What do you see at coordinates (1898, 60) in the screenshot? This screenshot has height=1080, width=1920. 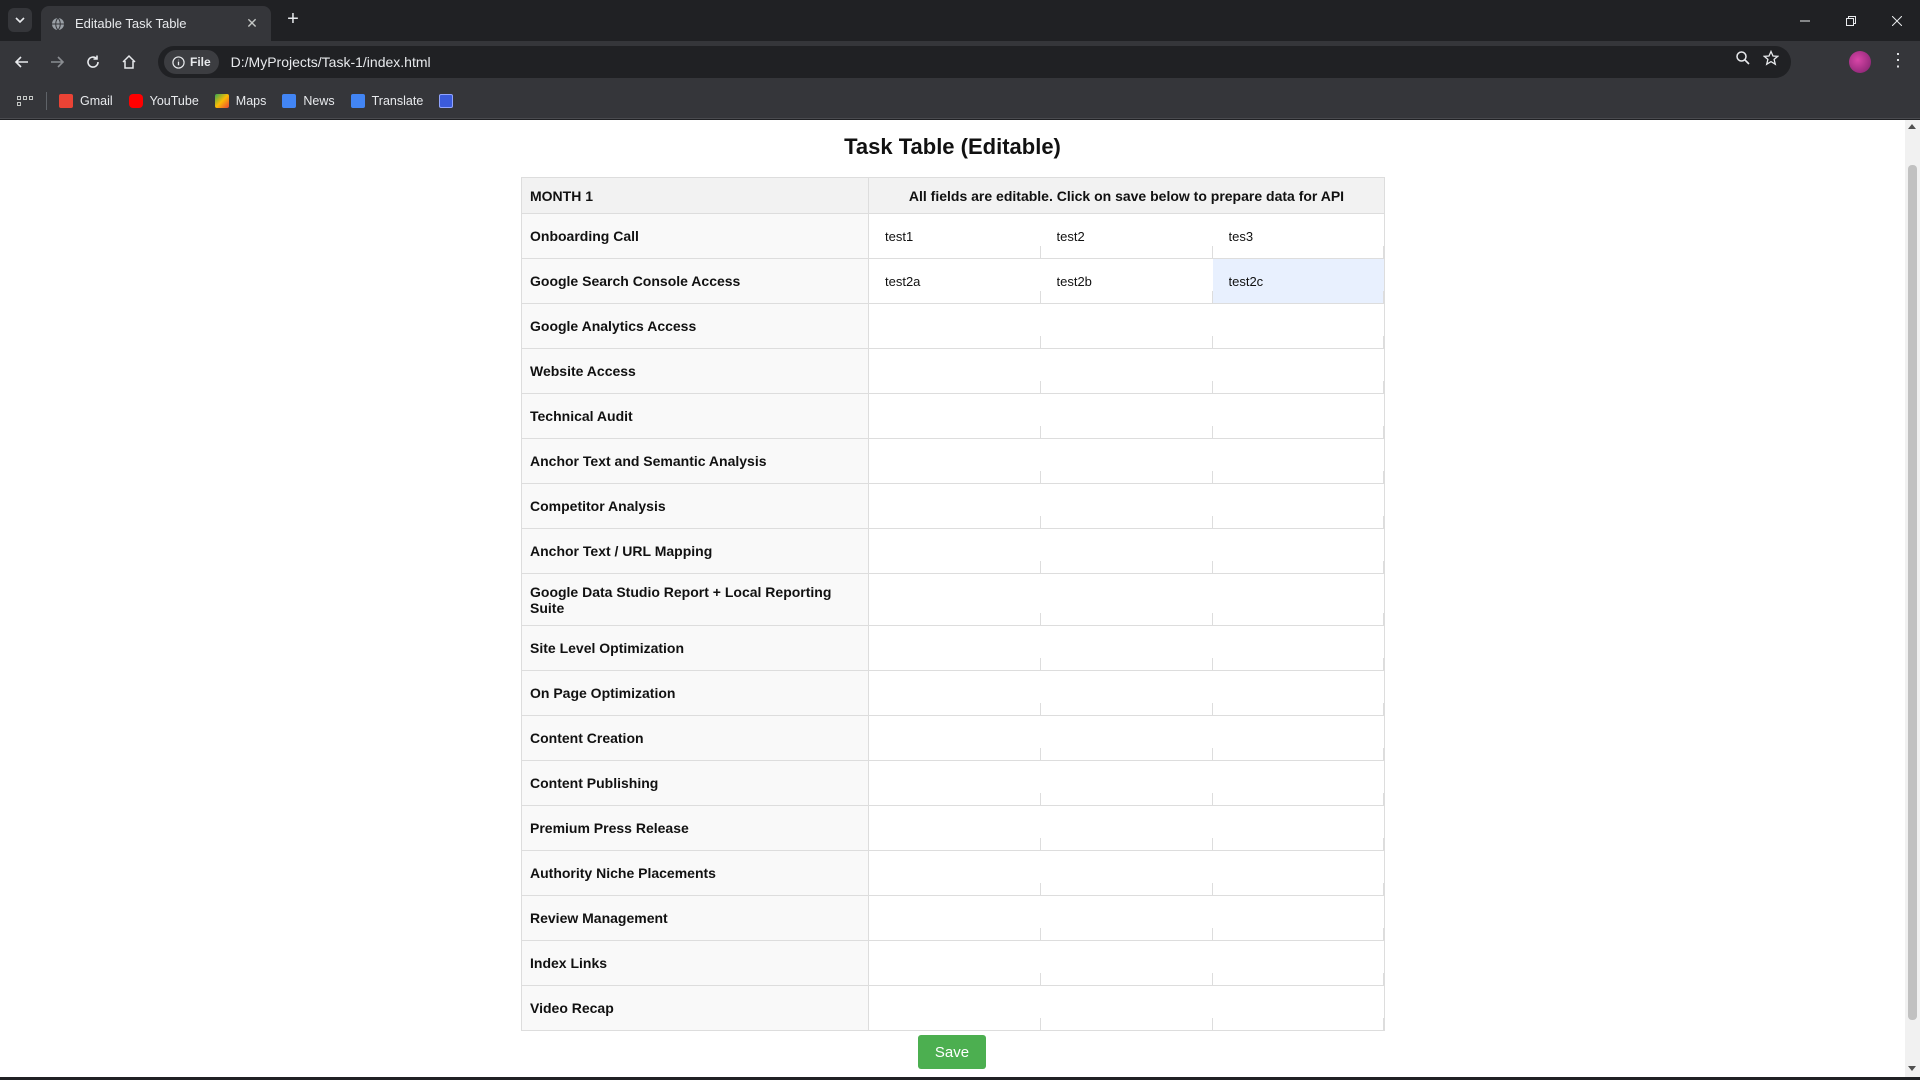 I see `menu-kebab-icon: ⋮` at bounding box center [1898, 60].